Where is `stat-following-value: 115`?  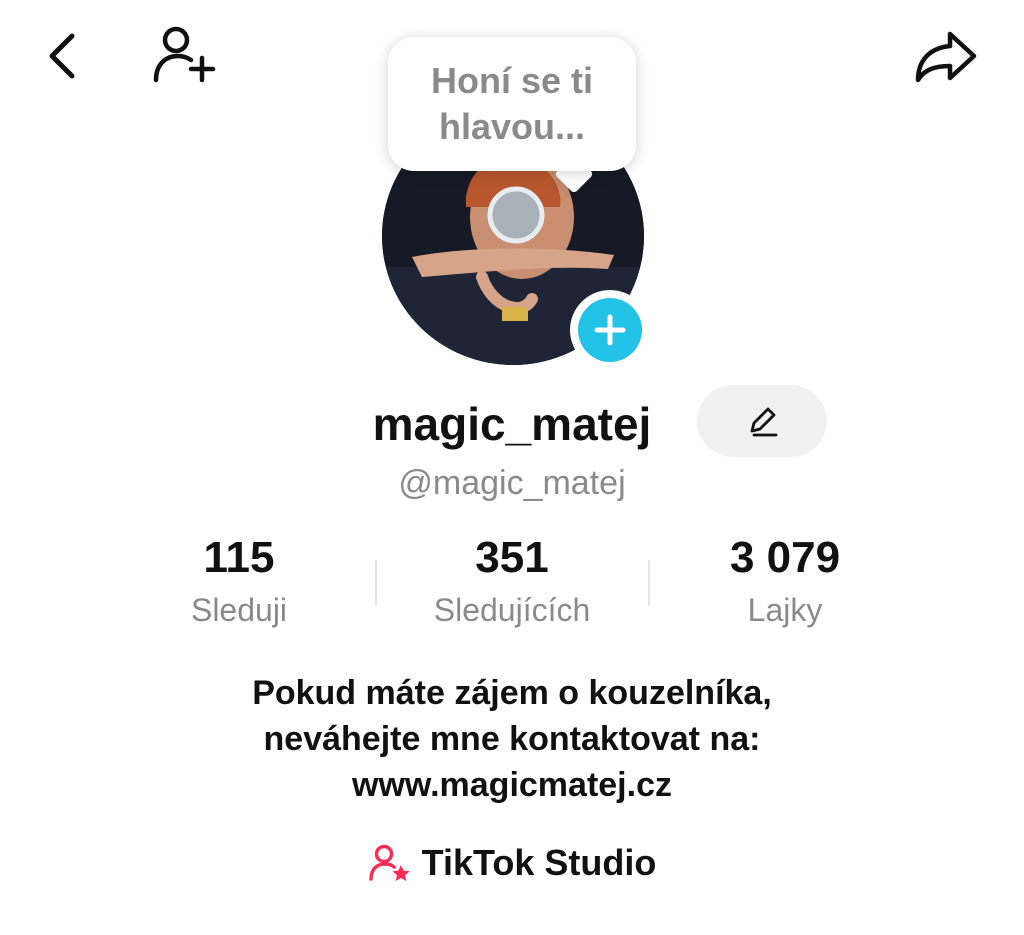
stat-following-value: 115 is located at coordinates (239, 557).